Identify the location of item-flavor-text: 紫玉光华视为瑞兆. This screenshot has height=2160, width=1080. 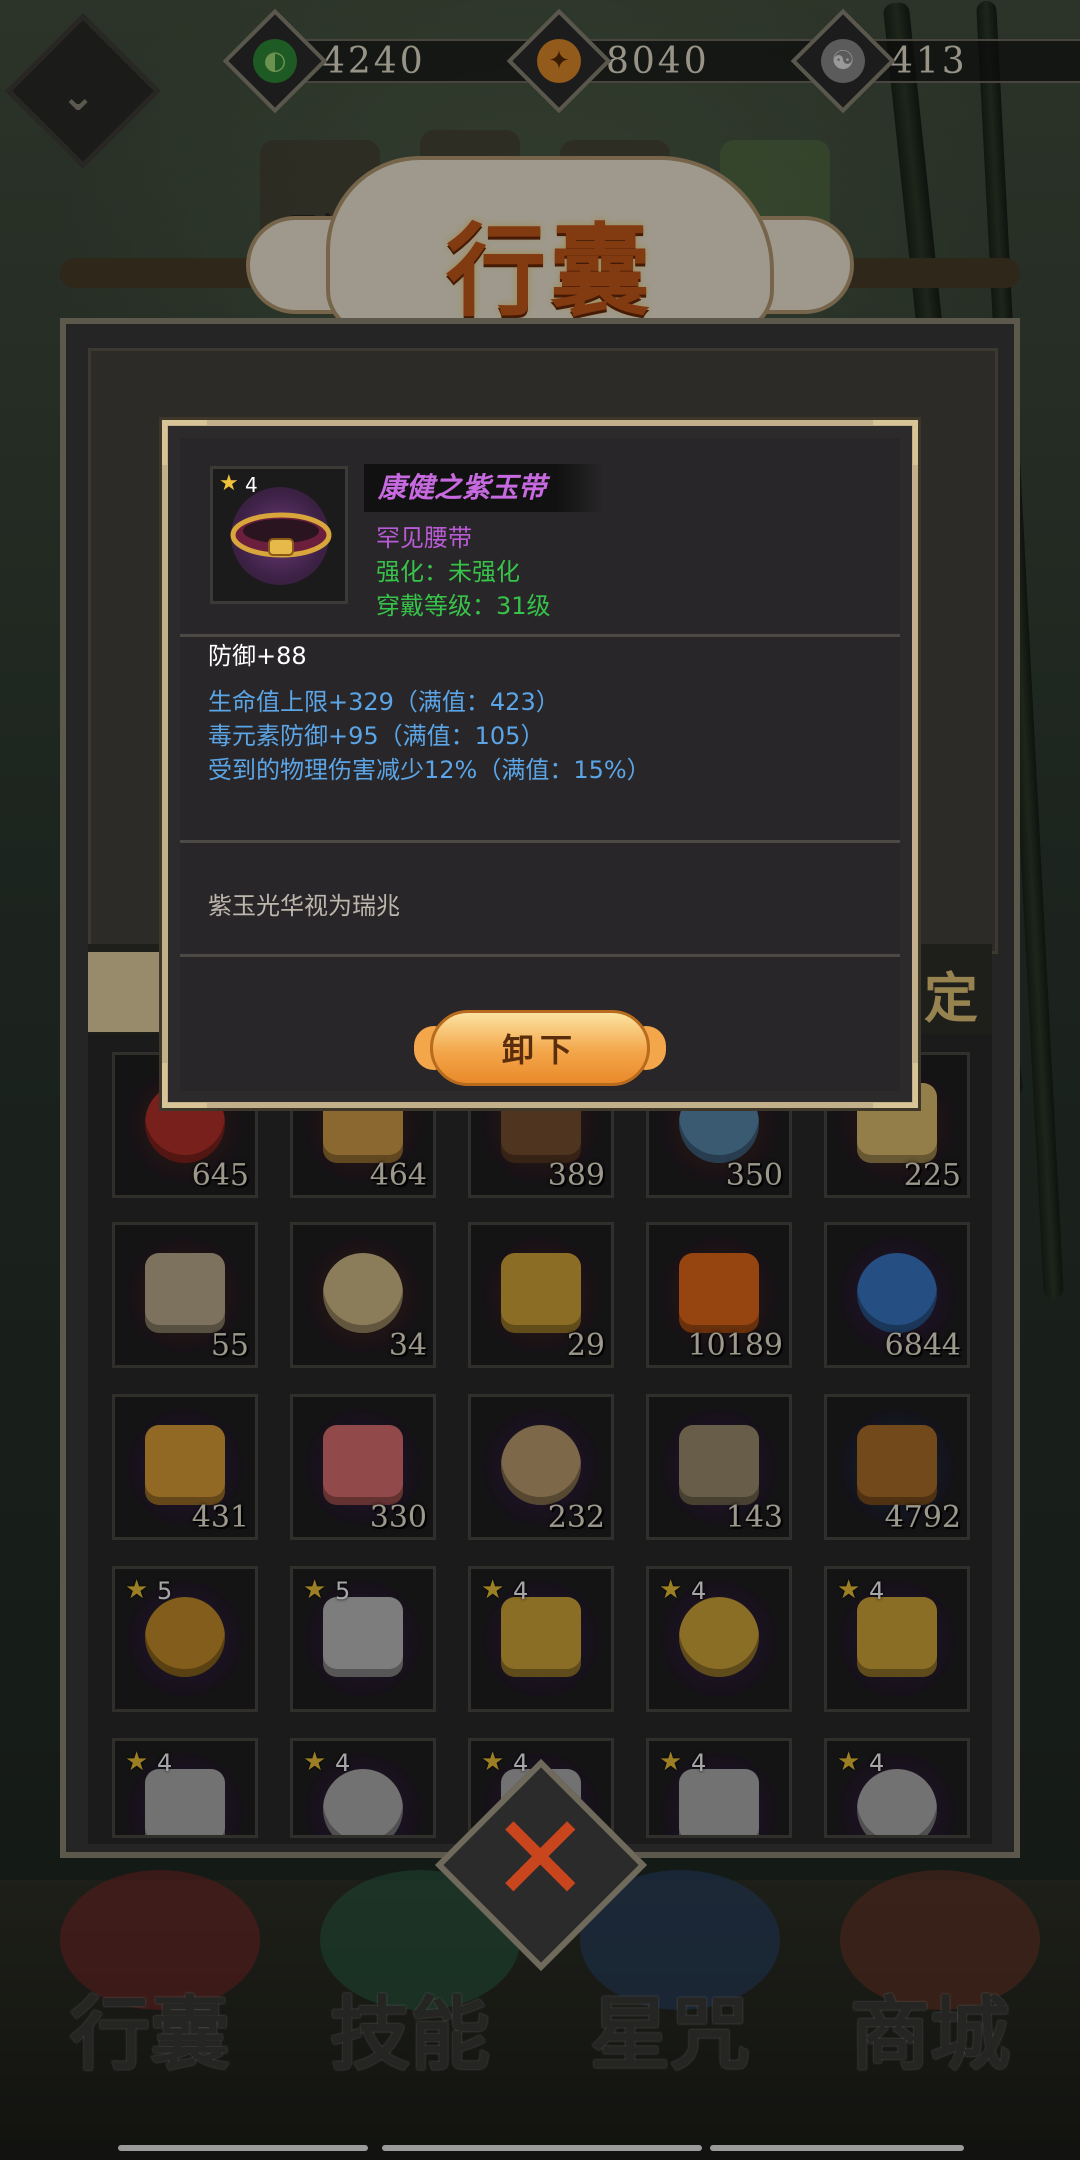
(304, 906).